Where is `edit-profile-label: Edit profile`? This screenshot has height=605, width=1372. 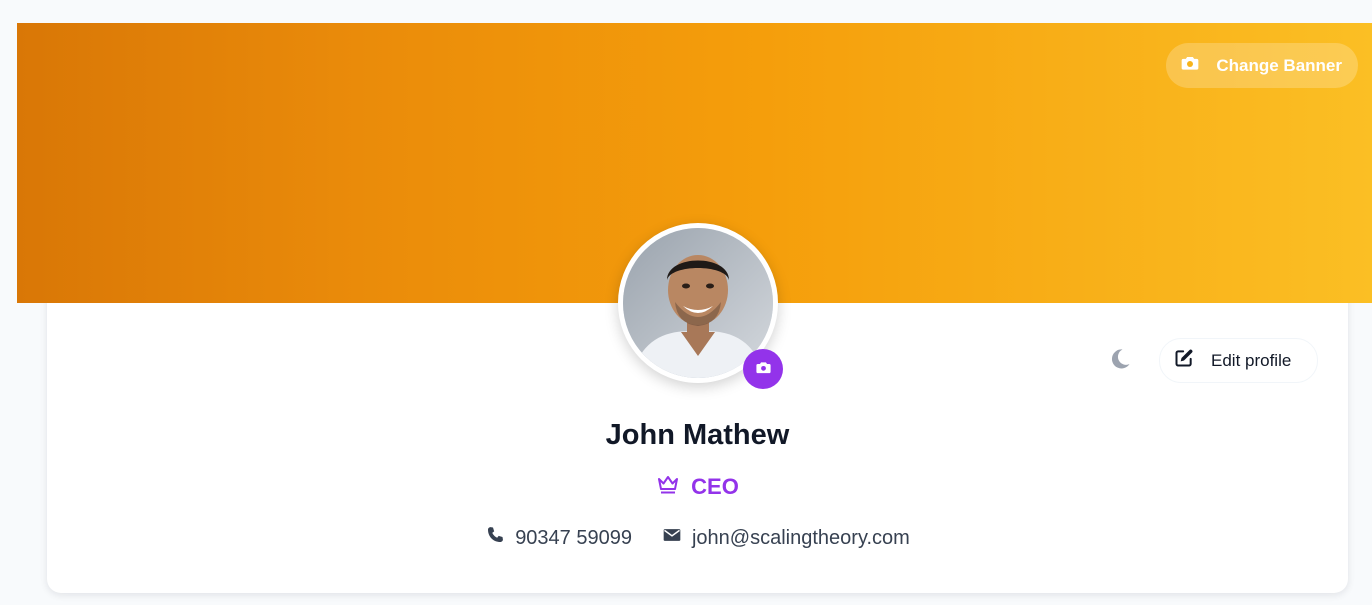
edit-profile-label: Edit profile is located at coordinates (1251, 360).